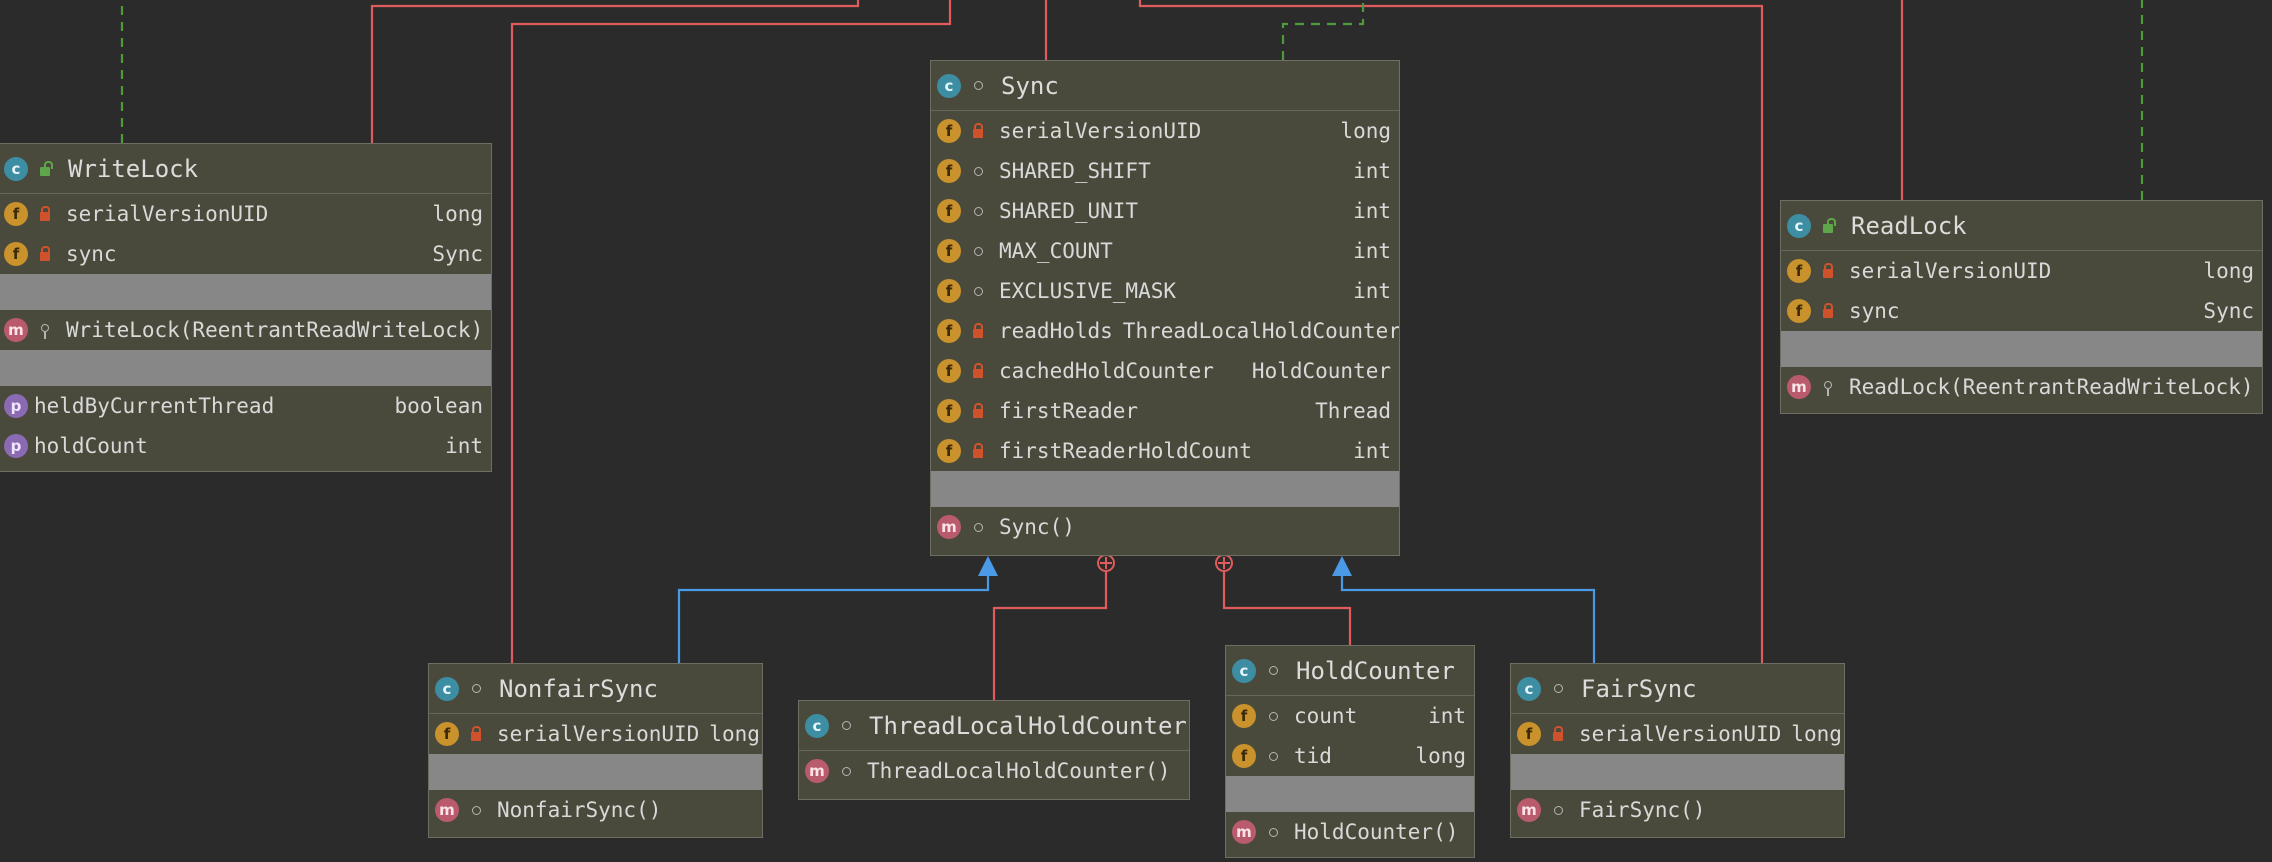  I want to click on property-type: boolean, so click(438, 406).